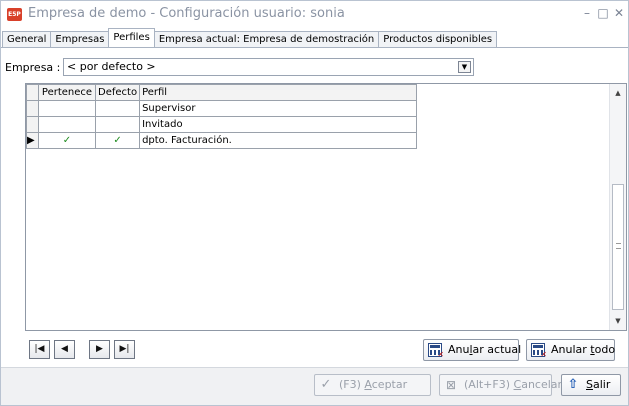  Describe the element at coordinates (438, 39) in the screenshot. I see `tab-productos-disponibles: Productos disponibles` at that location.